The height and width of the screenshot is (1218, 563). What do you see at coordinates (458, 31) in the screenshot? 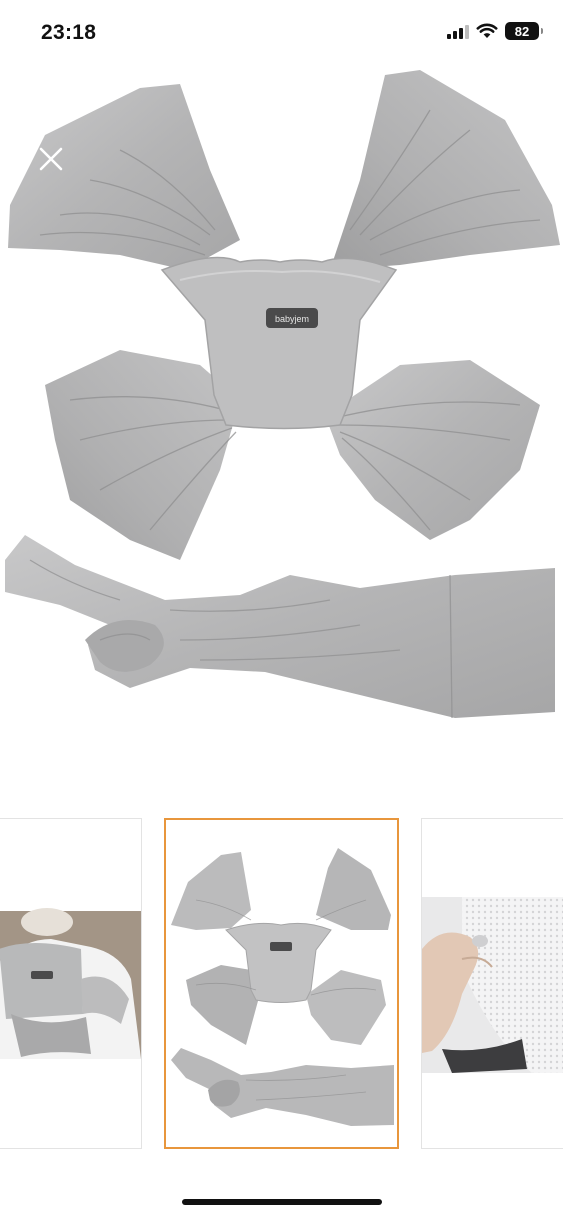
I see `cellular-signal-icon` at bounding box center [458, 31].